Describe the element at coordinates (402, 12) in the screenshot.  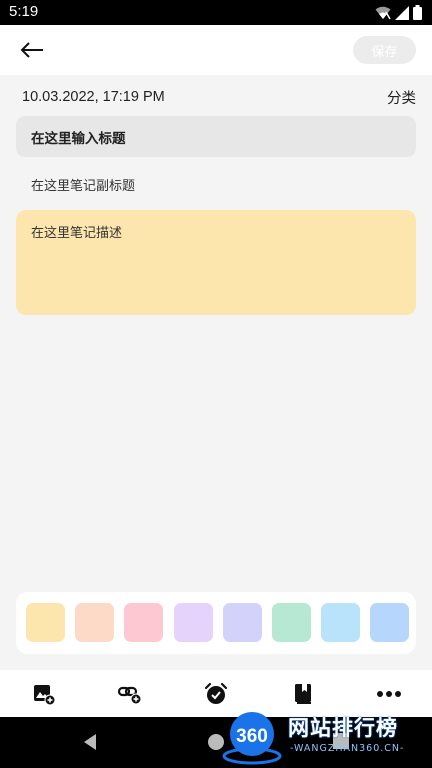
I see `signal-icon` at that location.